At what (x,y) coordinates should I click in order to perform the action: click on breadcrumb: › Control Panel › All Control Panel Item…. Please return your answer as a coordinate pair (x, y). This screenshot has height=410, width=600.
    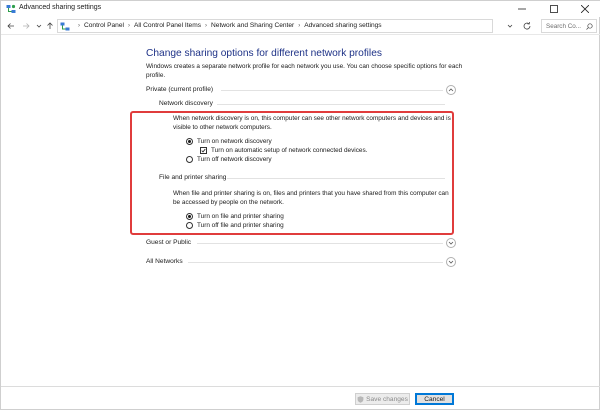
    Looking at the image, I should click on (228, 25).